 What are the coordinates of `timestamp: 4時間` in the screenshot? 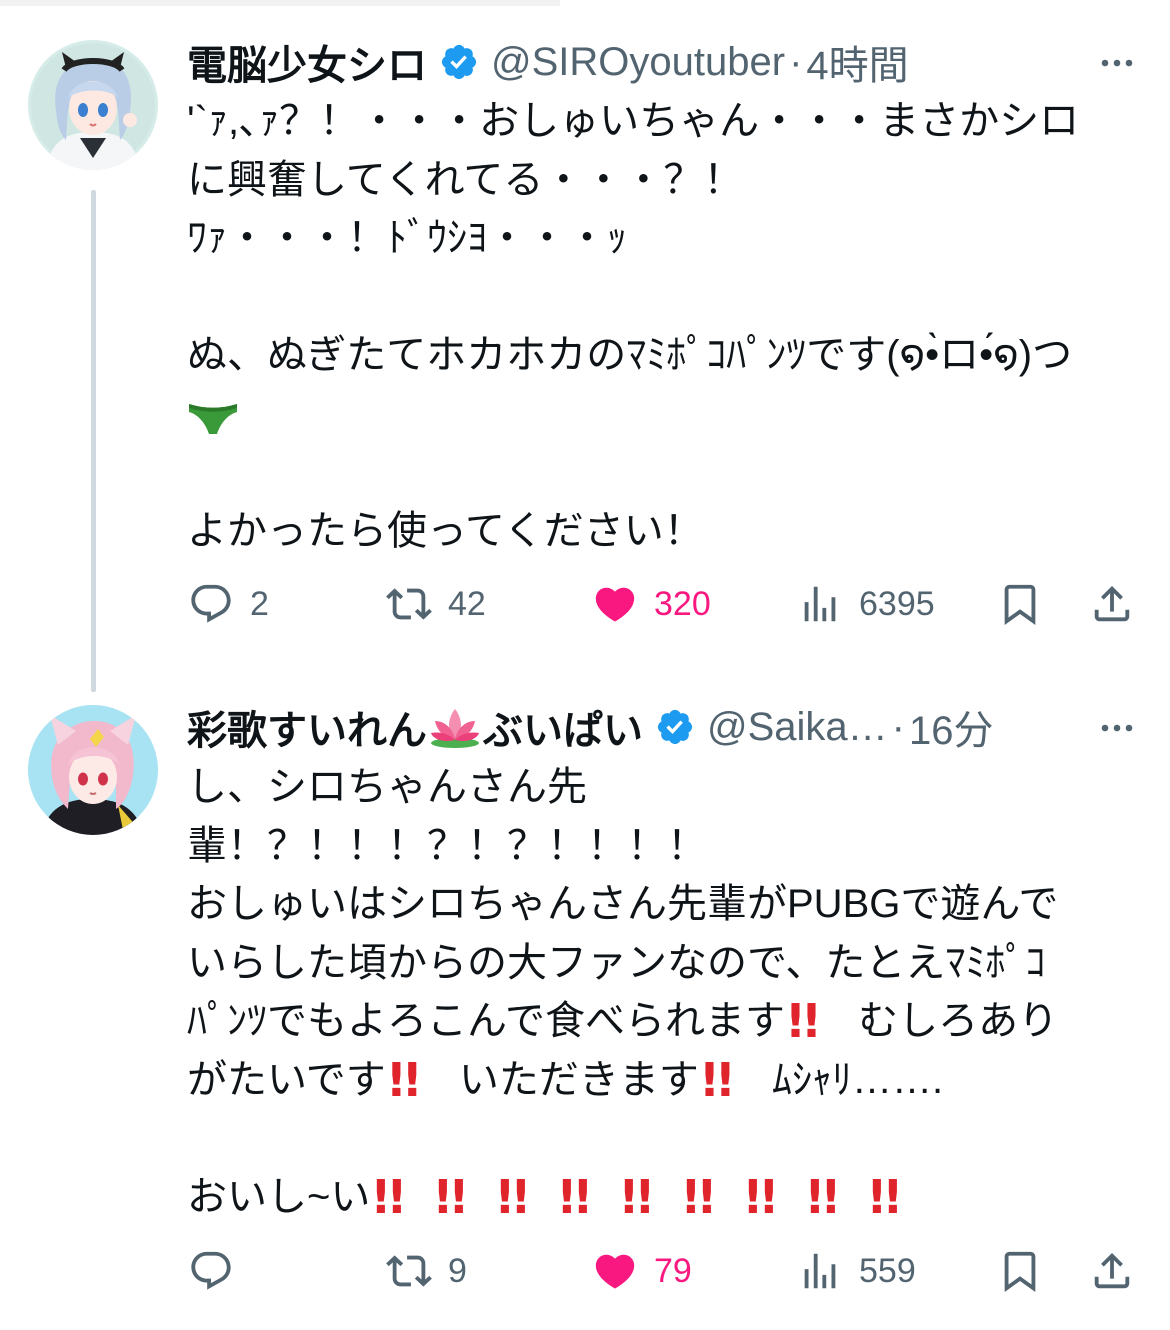 It's located at (857, 62).